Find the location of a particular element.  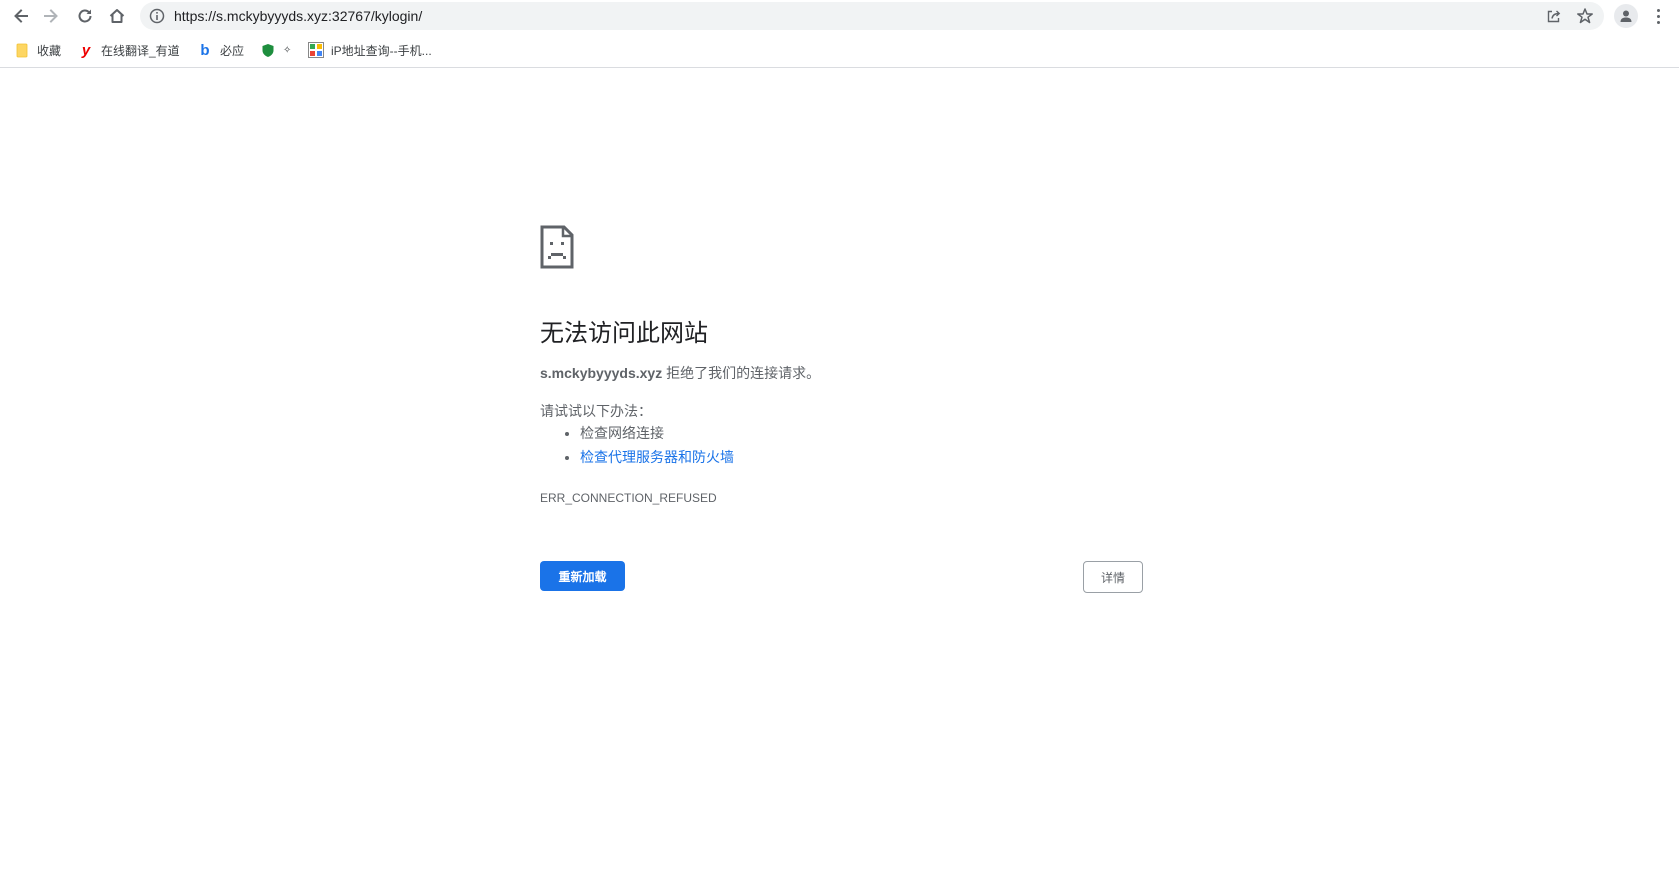

suggestions-list: 检查网络连接 检查代理服务器和防火墙 is located at coordinates (637, 445).